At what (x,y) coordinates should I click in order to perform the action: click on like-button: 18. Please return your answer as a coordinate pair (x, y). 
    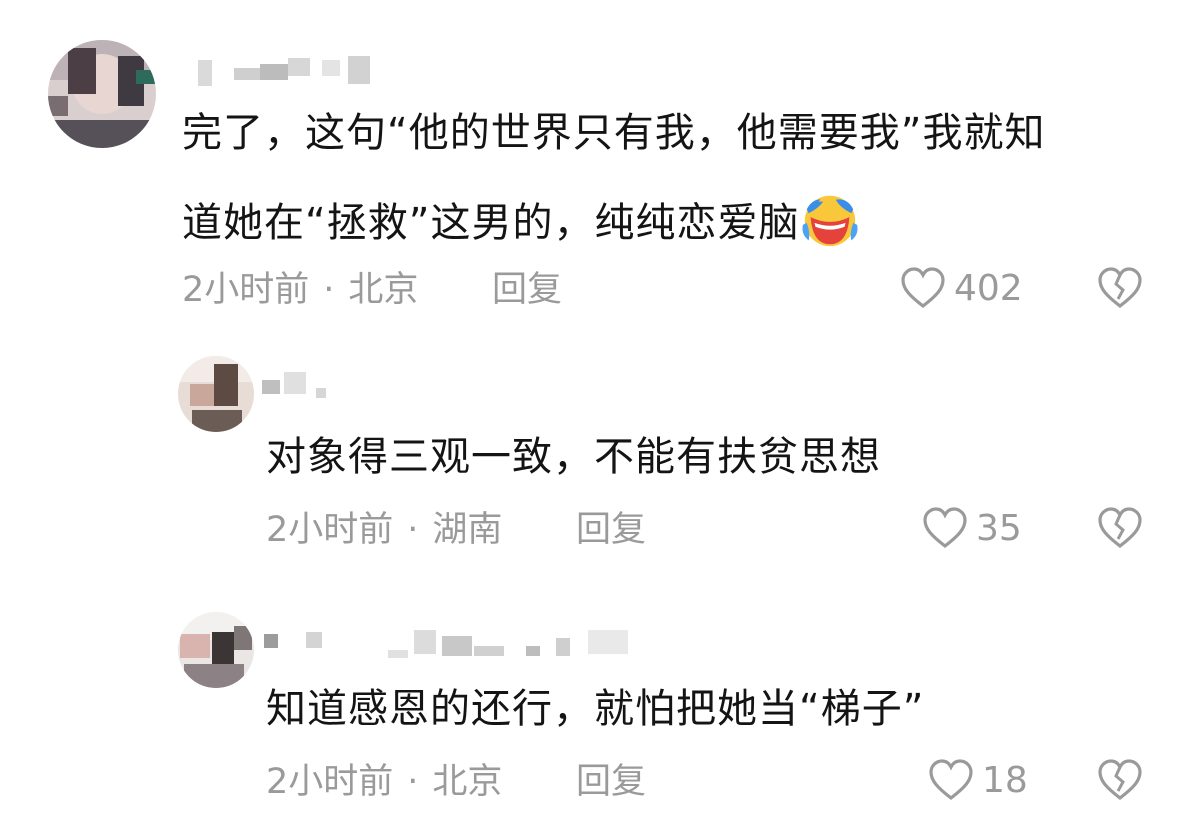
    Looking at the image, I should click on (978, 780).